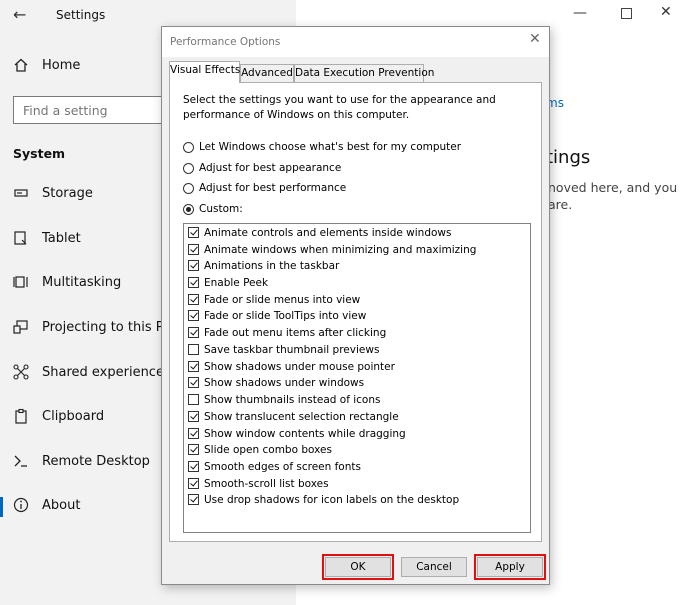 Image resolution: width=690 pixels, height=605 pixels. Describe the element at coordinates (204, 72) in the screenshot. I see `tab-visual-effects: Visual Effects` at that location.